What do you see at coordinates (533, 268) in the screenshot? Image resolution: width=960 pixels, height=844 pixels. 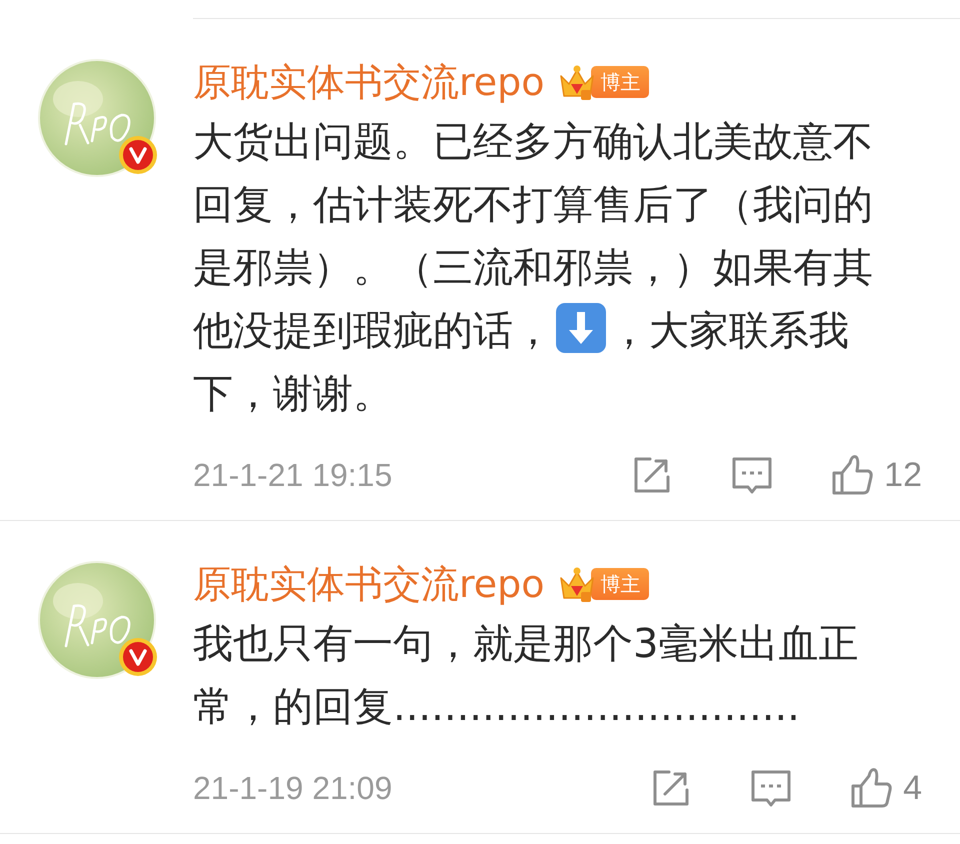 I see `comment-text: 是邪祟）。（三流和邪祟，）如果有其` at bounding box center [533, 268].